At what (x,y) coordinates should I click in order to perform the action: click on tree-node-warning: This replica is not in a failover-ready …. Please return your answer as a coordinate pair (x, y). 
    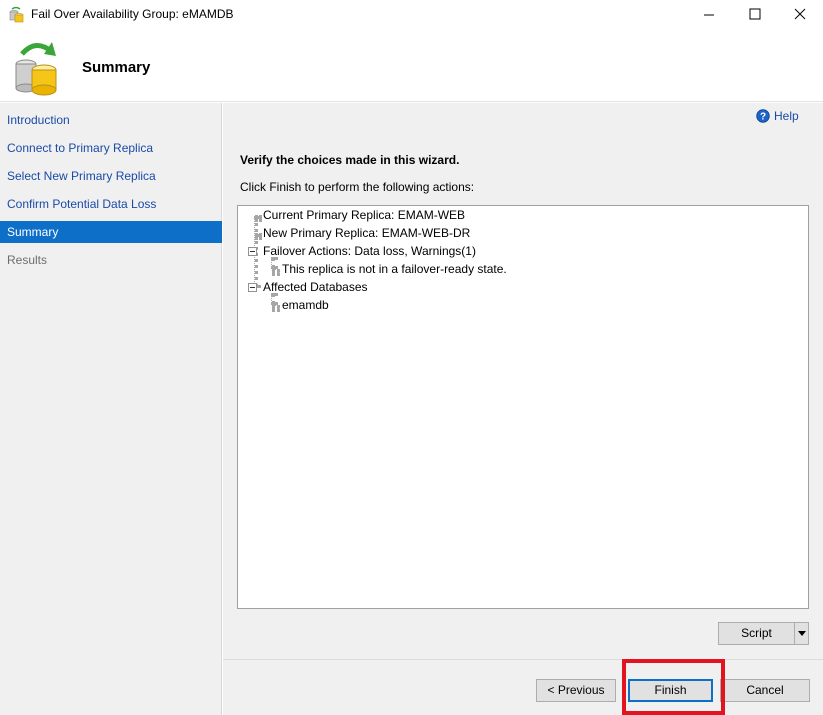
    Looking at the image, I should click on (394, 269).